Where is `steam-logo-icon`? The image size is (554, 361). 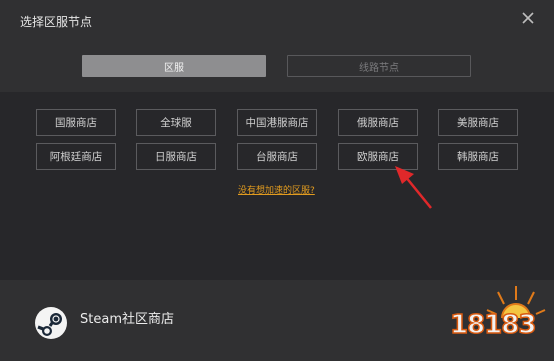 steam-logo-icon is located at coordinates (51, 323).